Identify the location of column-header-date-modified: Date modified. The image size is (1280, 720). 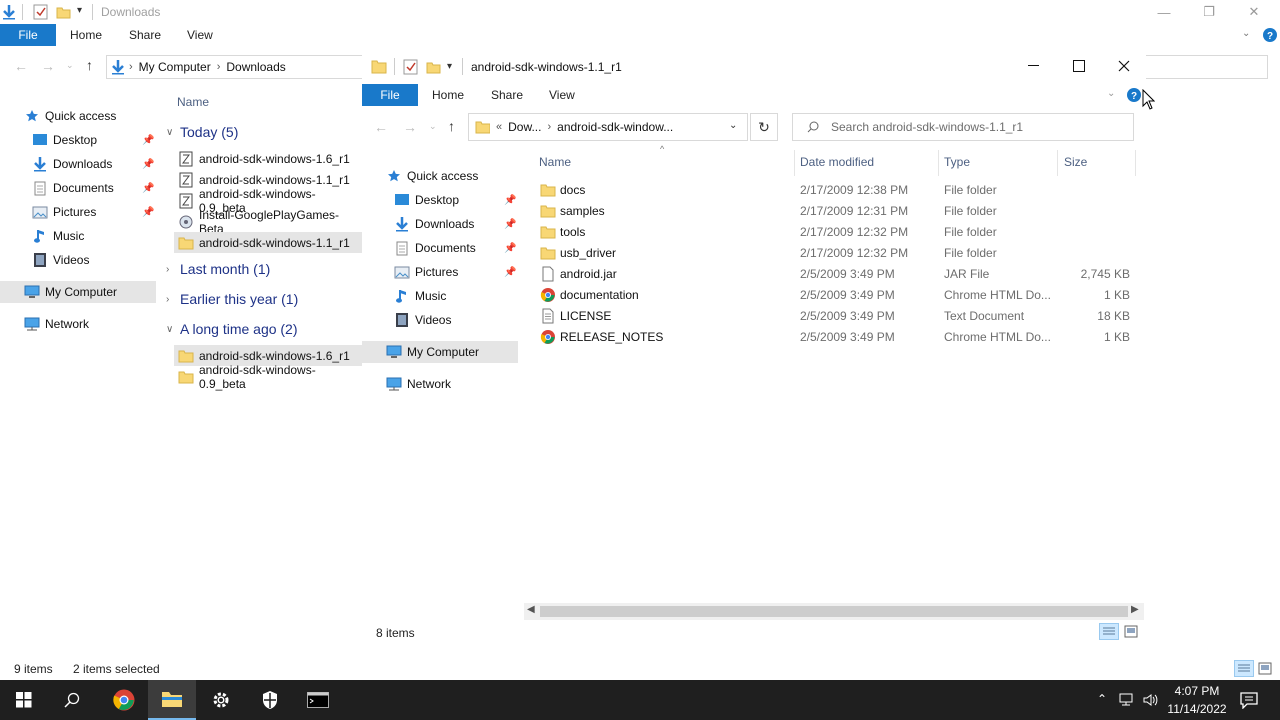
(837, 162).